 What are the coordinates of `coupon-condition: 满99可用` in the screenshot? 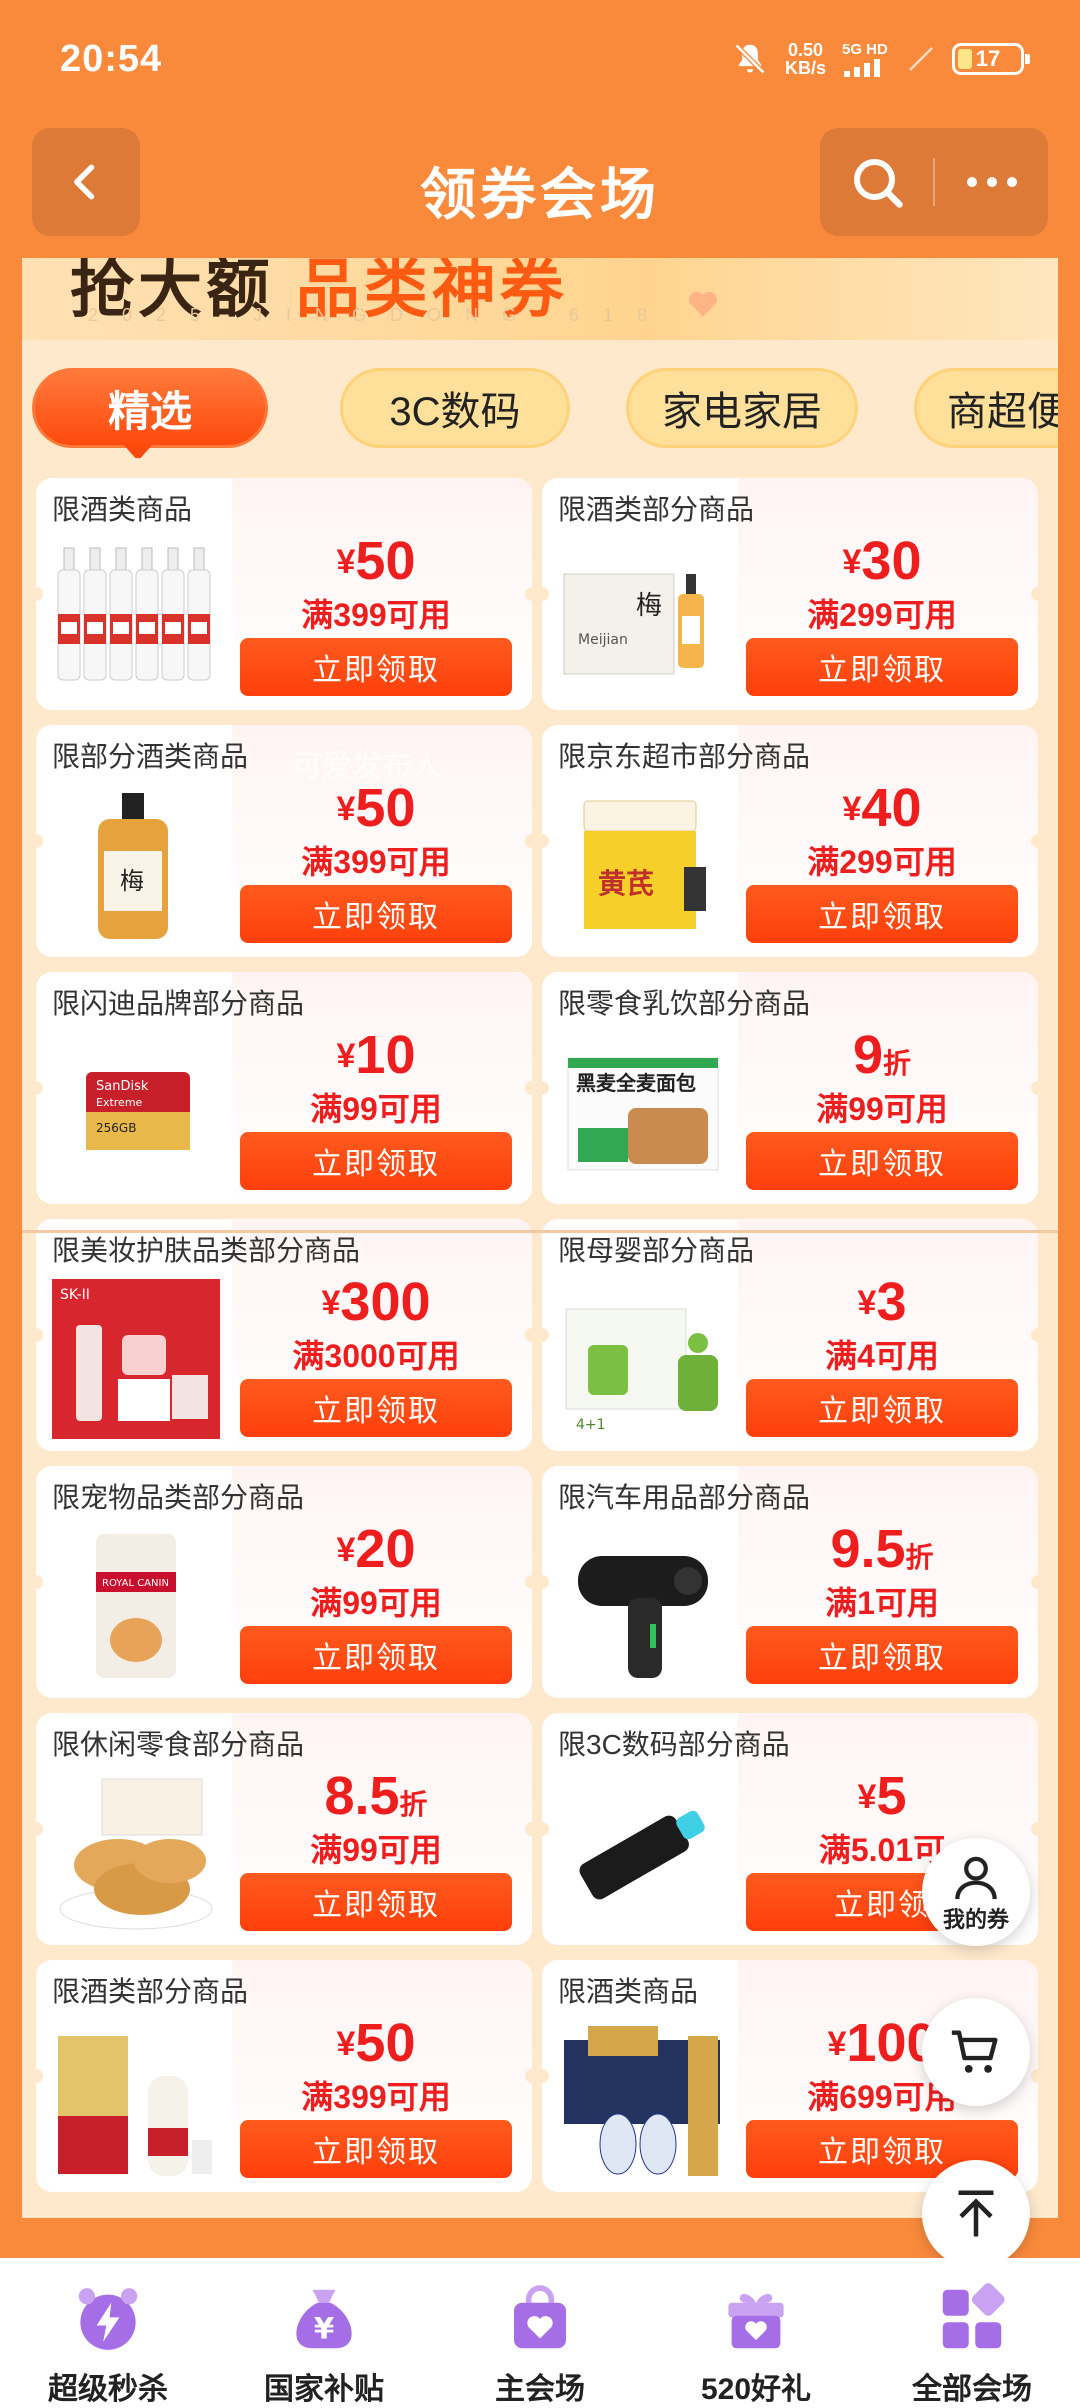 It's located at (376, 1603).